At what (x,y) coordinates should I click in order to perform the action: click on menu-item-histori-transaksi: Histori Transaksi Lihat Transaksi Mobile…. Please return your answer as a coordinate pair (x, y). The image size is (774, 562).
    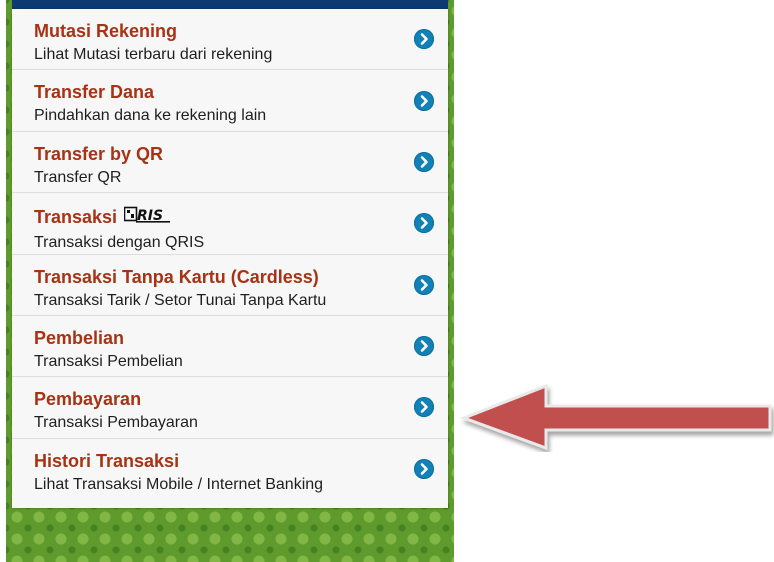
    Looking at the image, I should click on (230, 469).